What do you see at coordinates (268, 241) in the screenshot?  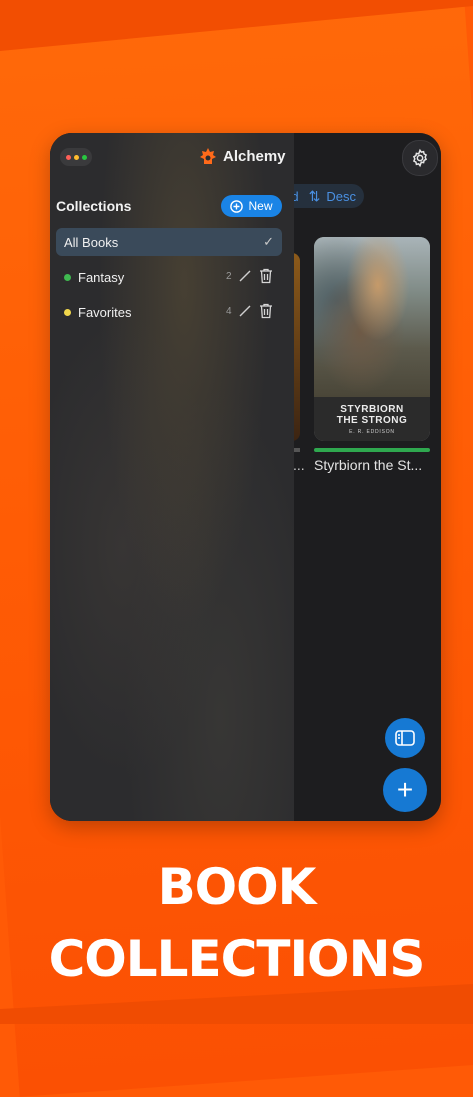 I see `checkmark-icon: ✓` at bounding box center [268, 241].